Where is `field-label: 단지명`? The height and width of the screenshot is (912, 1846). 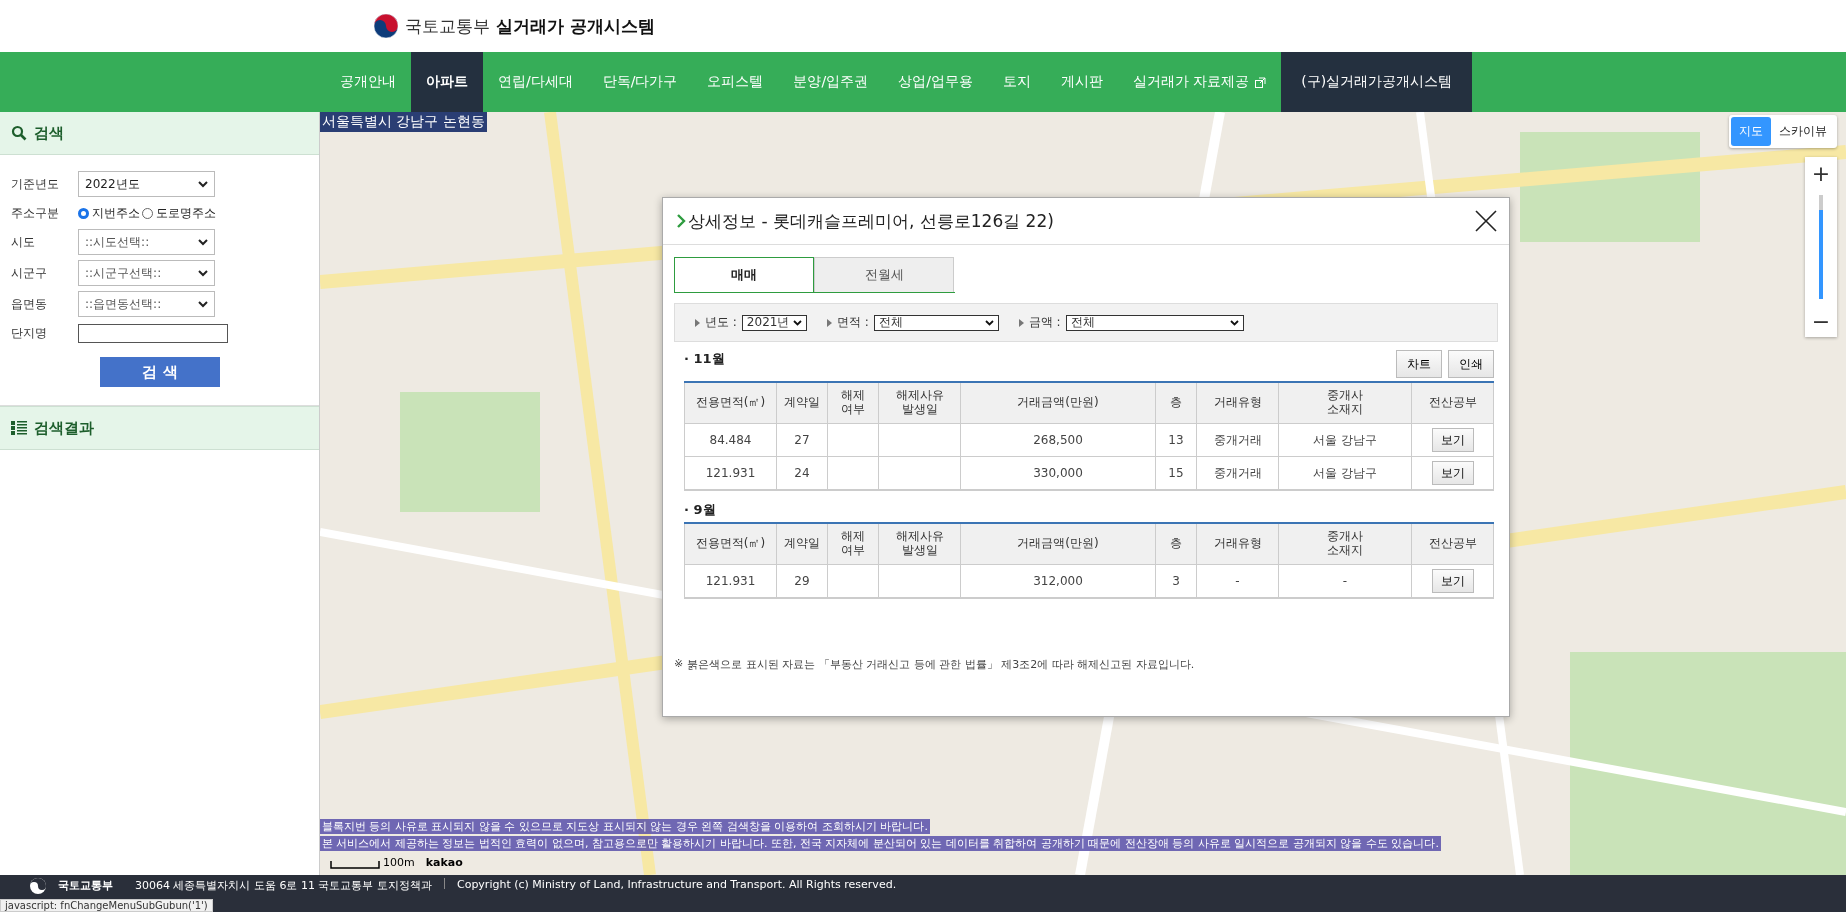
field-label: 단지명 is located at coordinates (29, 333).